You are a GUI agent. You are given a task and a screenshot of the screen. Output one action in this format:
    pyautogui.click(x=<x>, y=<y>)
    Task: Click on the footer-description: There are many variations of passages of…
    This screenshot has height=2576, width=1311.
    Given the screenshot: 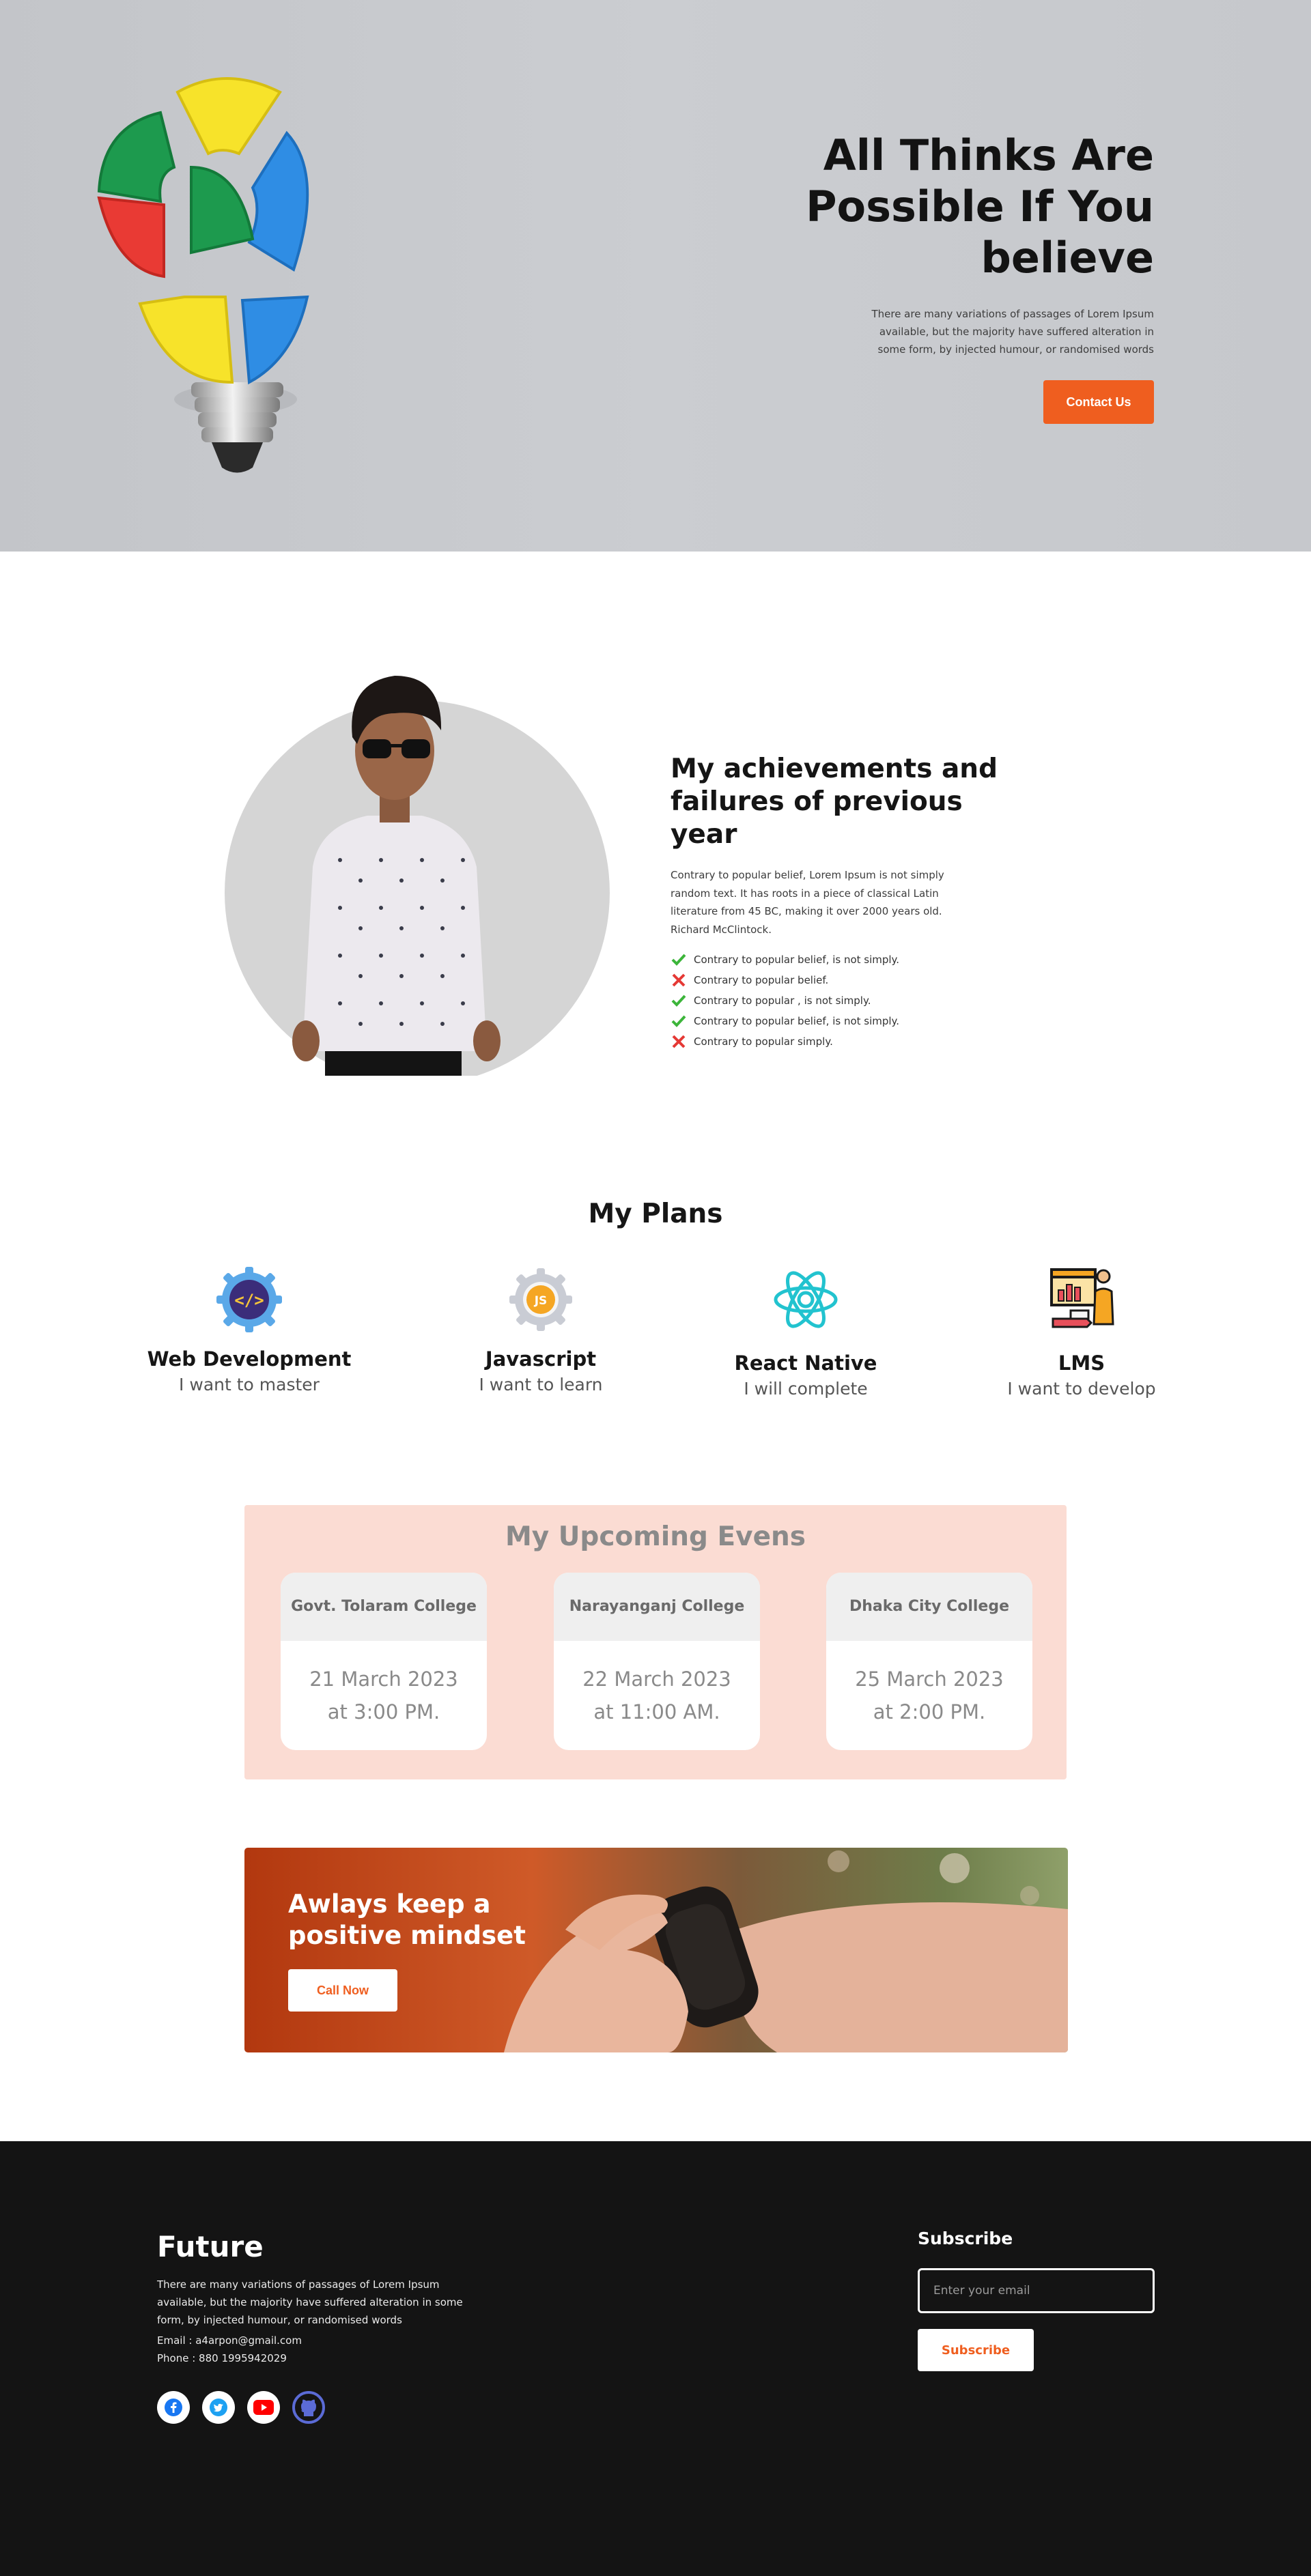 What is the action you would take?
    pyautogui.click(x=310, y=2302)
    